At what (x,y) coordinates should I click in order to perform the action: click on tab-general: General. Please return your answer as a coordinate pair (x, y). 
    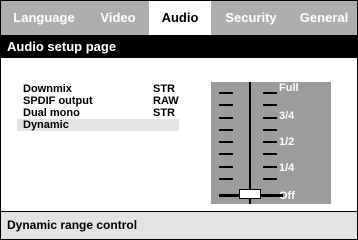
    Looking at the image, I should click on (324, 18).